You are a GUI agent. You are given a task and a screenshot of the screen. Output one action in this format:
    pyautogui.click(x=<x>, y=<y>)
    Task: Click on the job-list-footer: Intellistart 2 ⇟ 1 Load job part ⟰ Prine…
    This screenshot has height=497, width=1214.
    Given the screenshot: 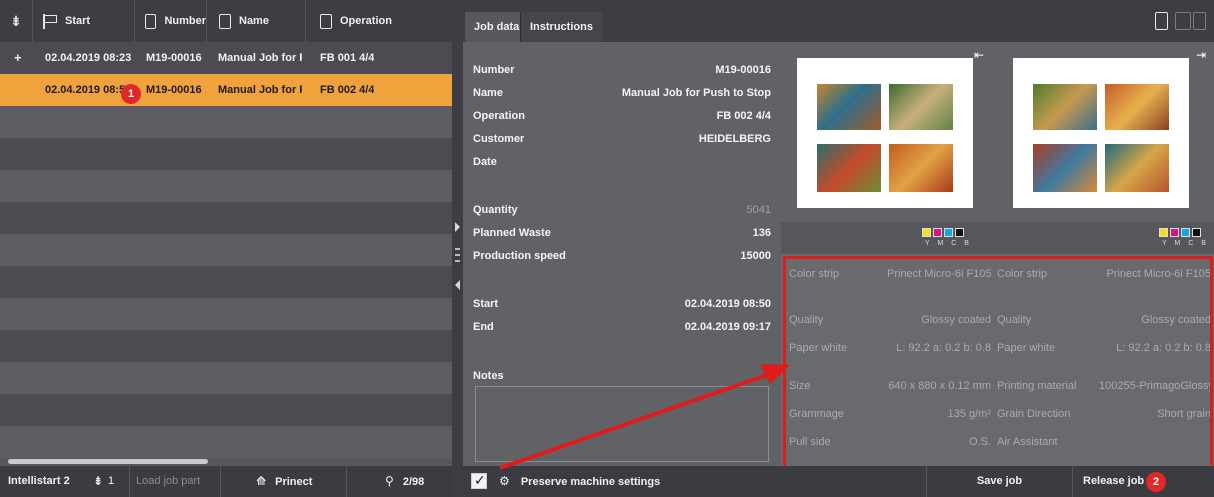 What is the action you would take?
    pyautogui.click(x=226, y=481)
    